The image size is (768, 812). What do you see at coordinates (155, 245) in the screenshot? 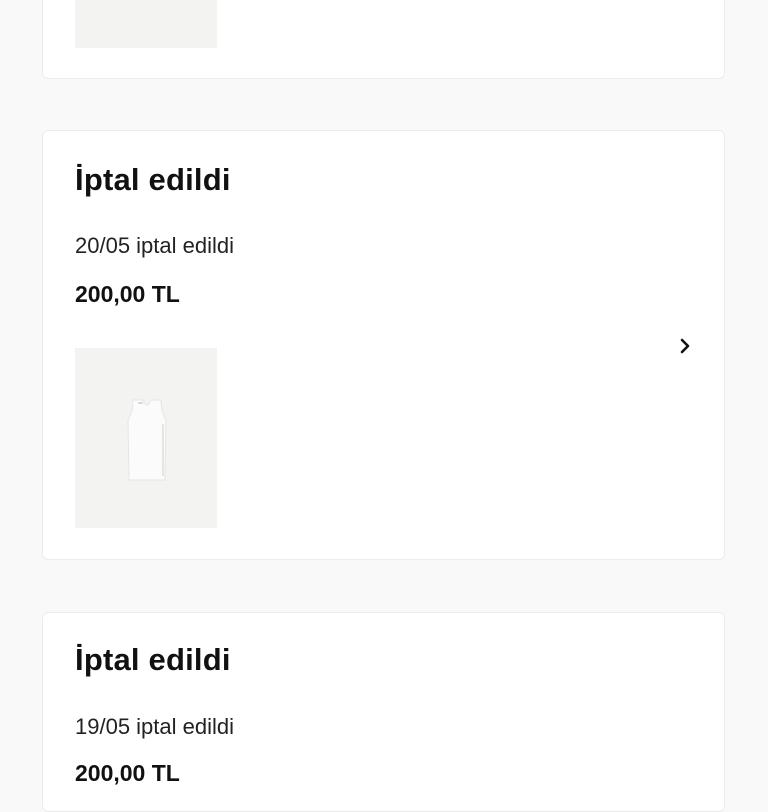
I see `order-status-date: 20/05 iptal edildi` at bounding box center [155, 245].